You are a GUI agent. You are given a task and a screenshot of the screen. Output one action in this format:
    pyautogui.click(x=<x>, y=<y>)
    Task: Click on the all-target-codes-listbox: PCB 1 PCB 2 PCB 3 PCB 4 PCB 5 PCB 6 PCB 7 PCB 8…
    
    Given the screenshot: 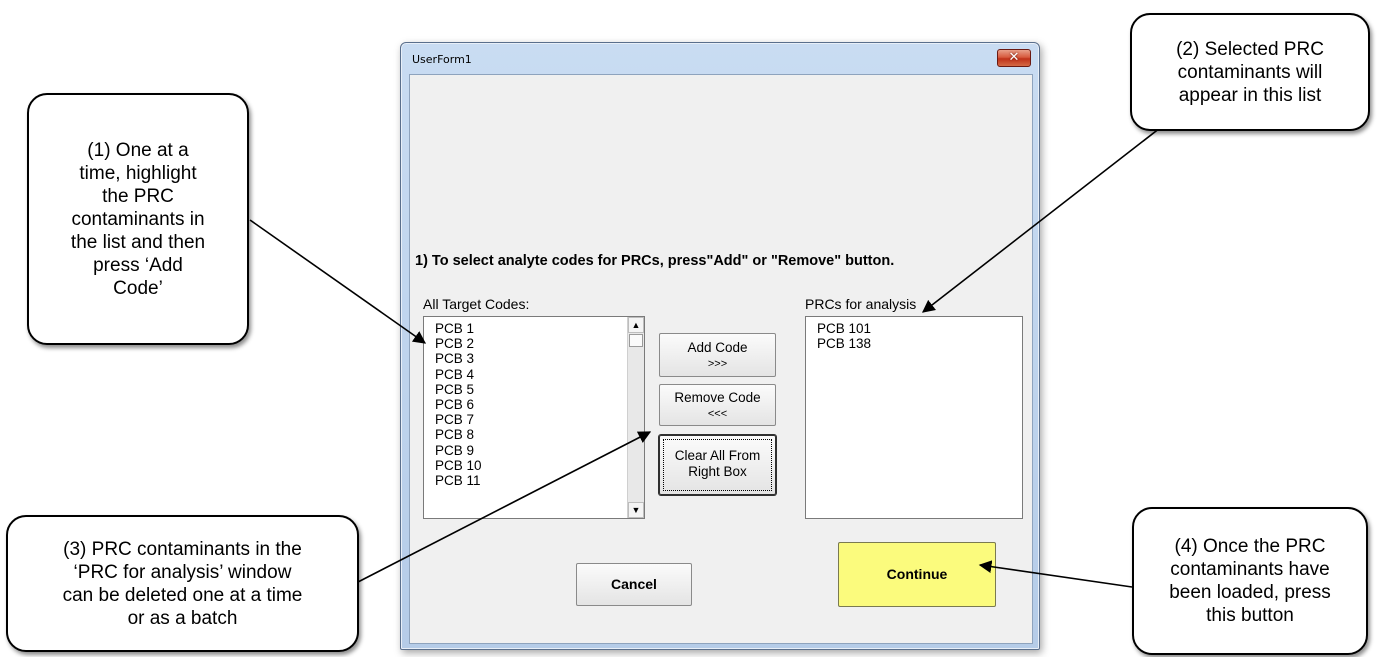 What is the action you would take?
    pyautogui.click(x=534, y=417)
    